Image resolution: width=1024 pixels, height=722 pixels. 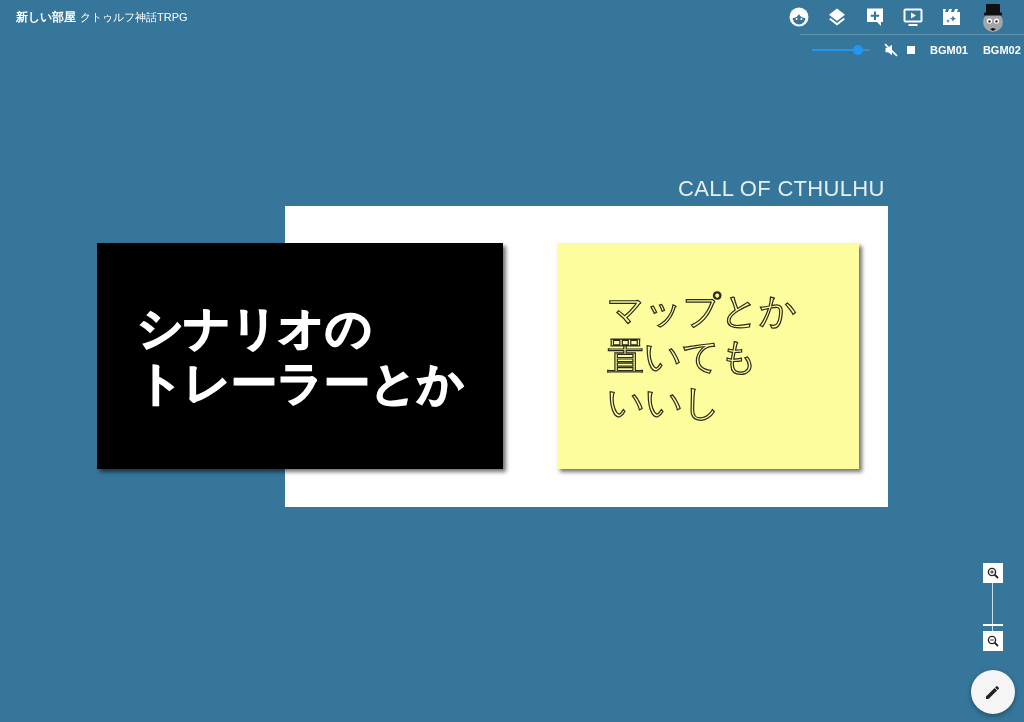 I want to click on pencil-icon, so click(x=993, y=692).